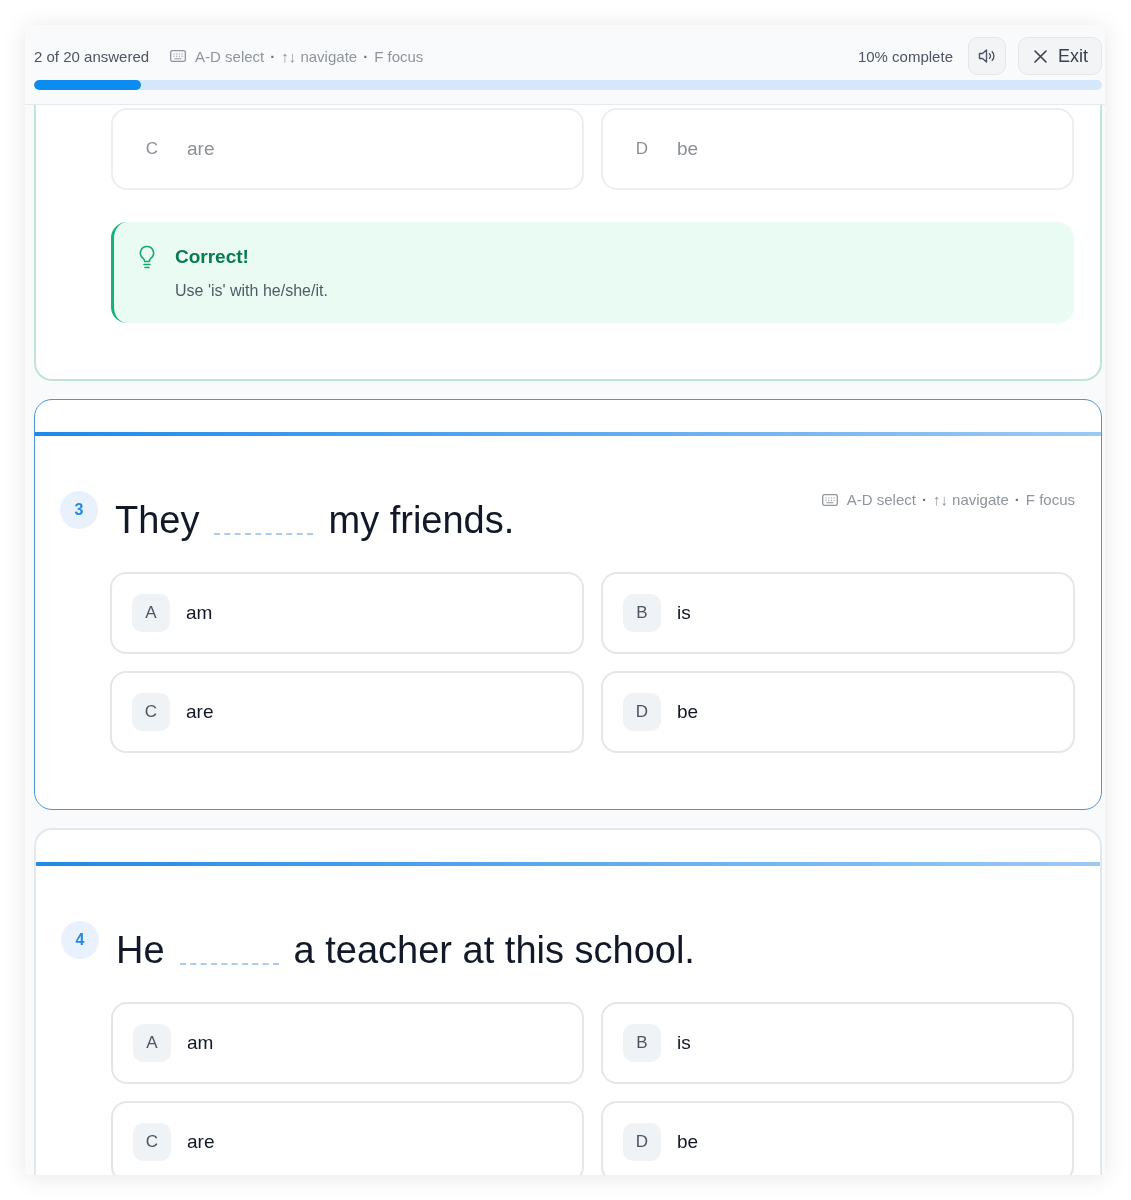 This screenshot has width=1131, height=1200. I want to click on sound-button, so click(987, 56).